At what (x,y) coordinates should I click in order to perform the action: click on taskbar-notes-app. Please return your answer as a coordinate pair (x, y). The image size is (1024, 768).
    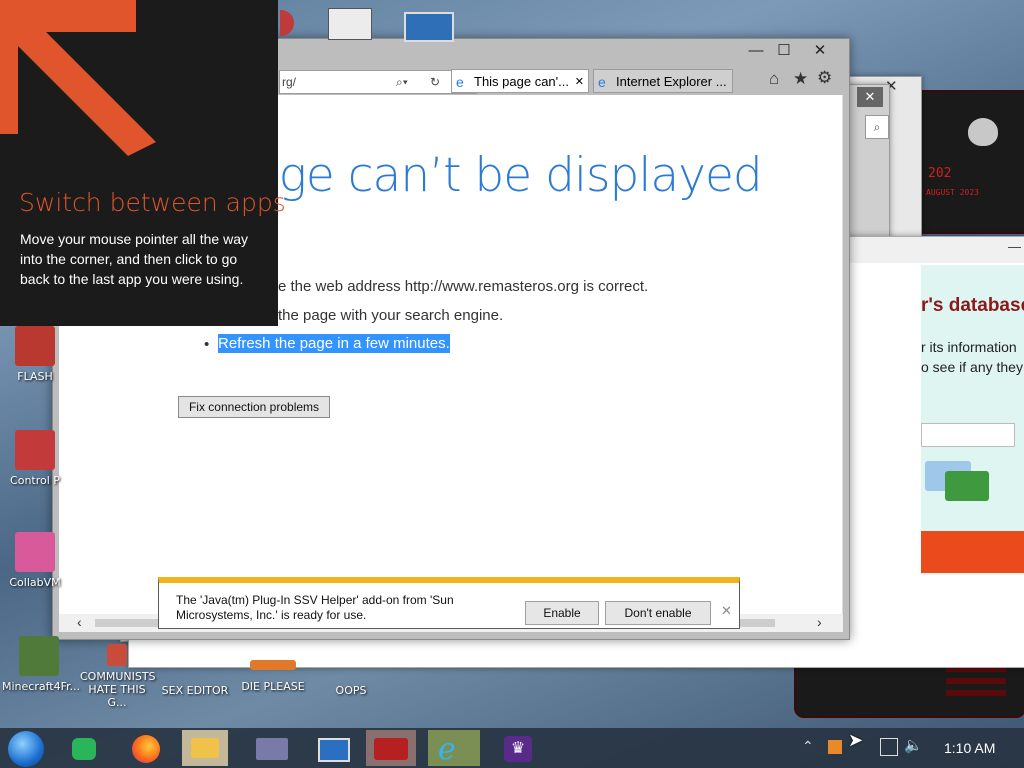
    Looking at the image, I should click on (84, 748).